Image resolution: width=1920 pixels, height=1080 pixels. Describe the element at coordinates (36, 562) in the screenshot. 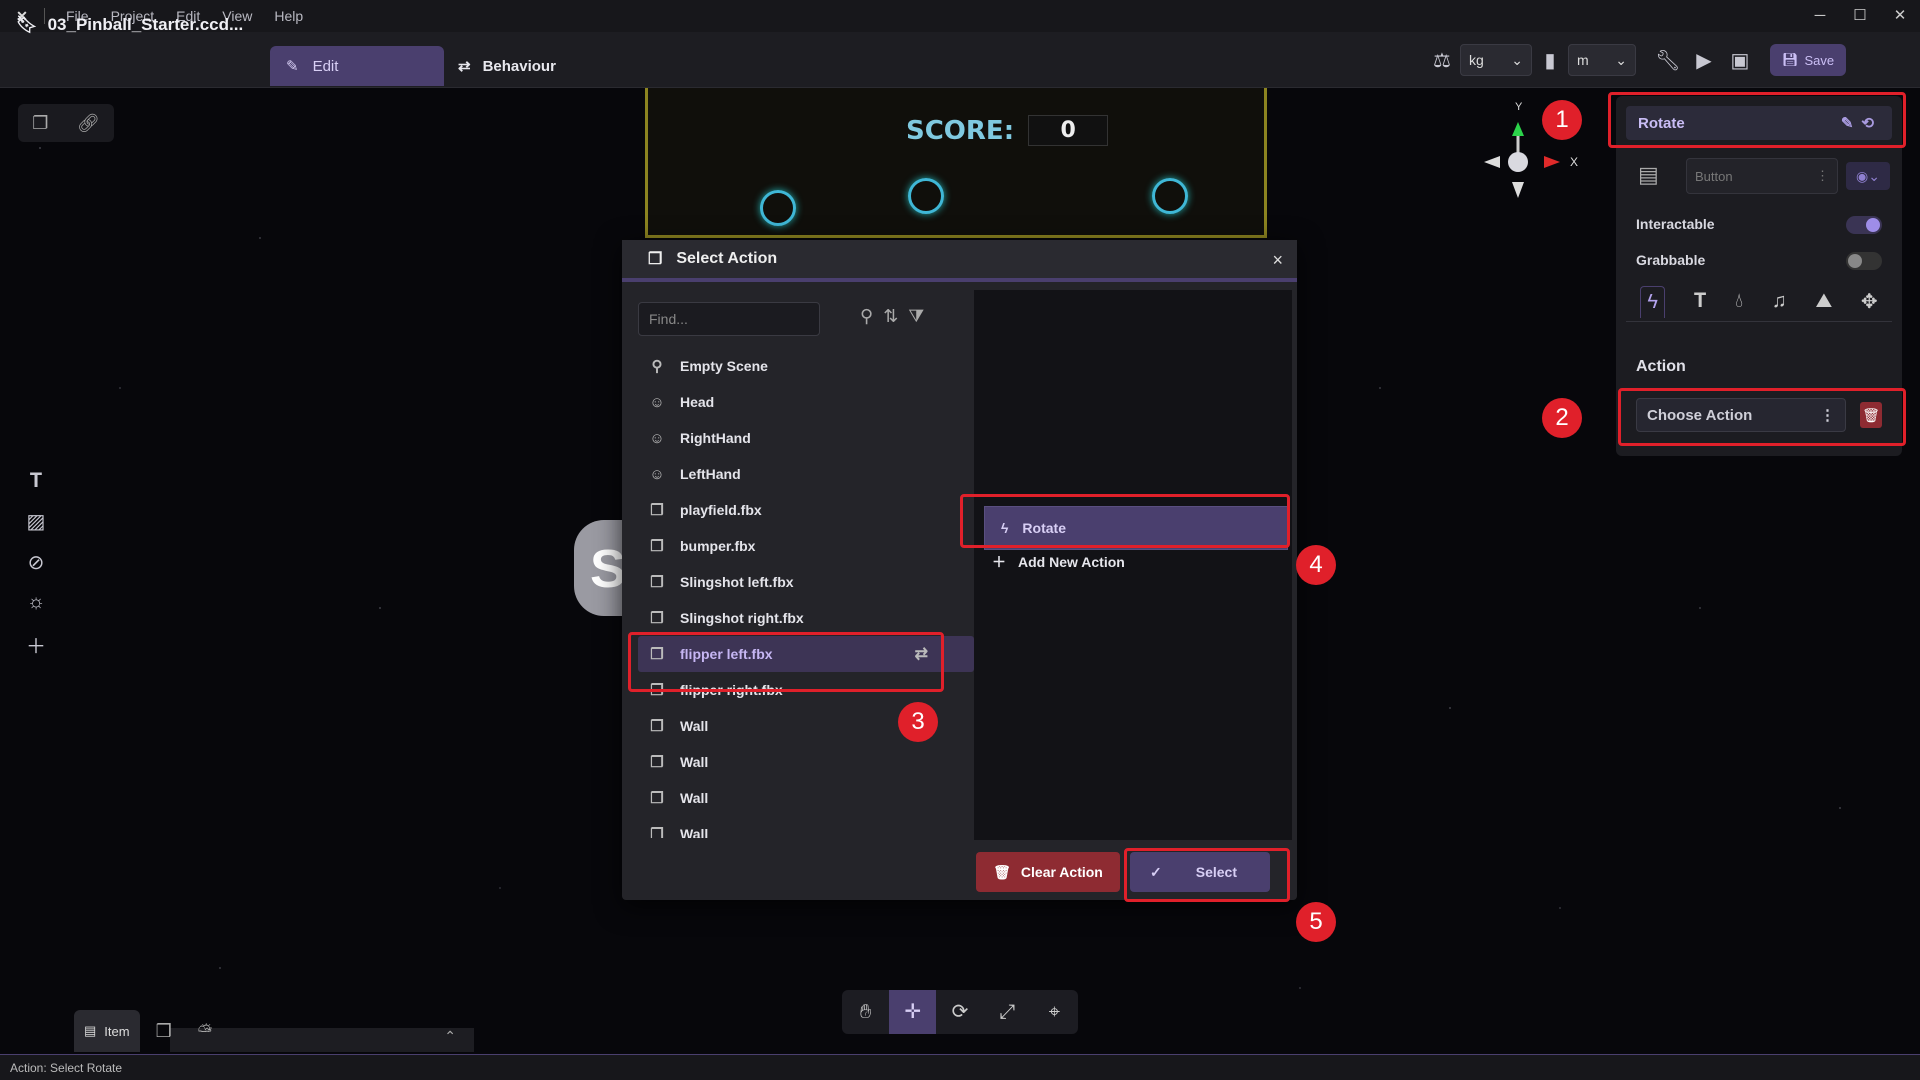

I see `model-tool-icon: ⊘` at that location.